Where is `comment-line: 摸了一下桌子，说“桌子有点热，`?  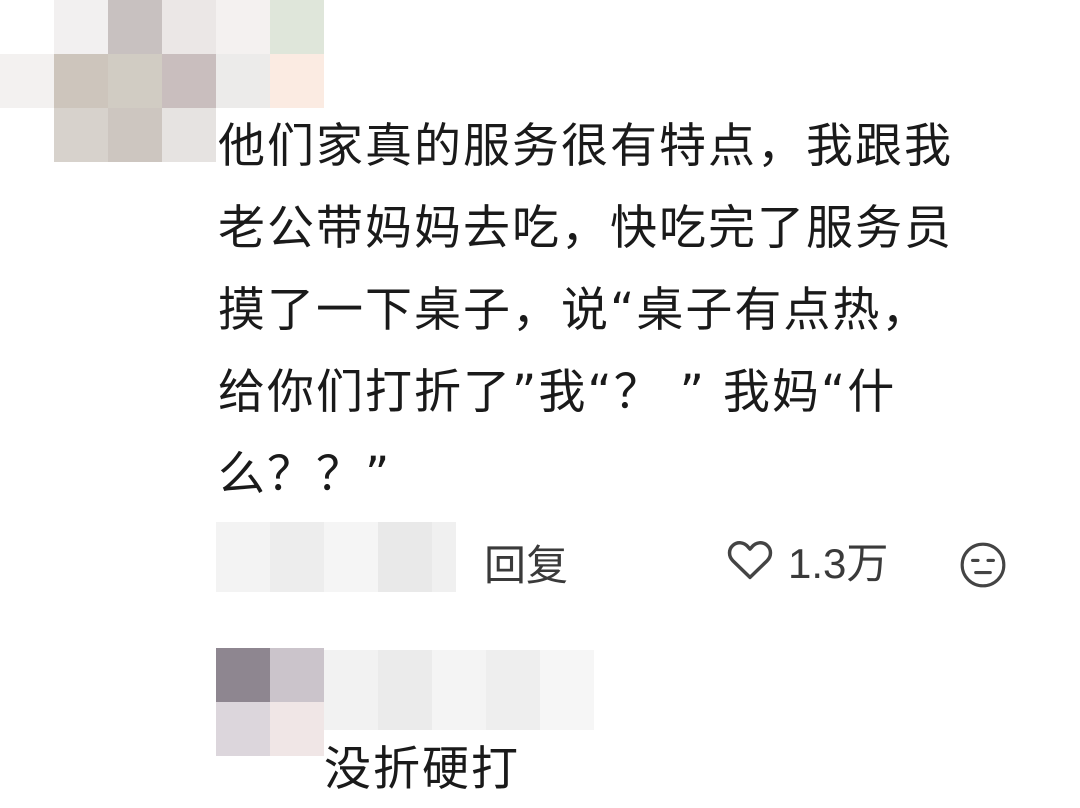 comment-line: 摸了一下桌子，说“桌子有点热， is located at coordinates (574, 310).